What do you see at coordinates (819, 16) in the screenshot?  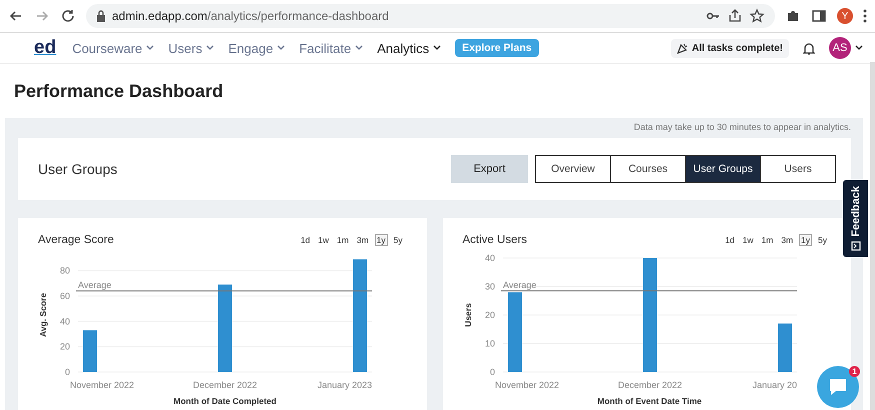 I see `sidebar-icon` at bounding box center [819, 16].